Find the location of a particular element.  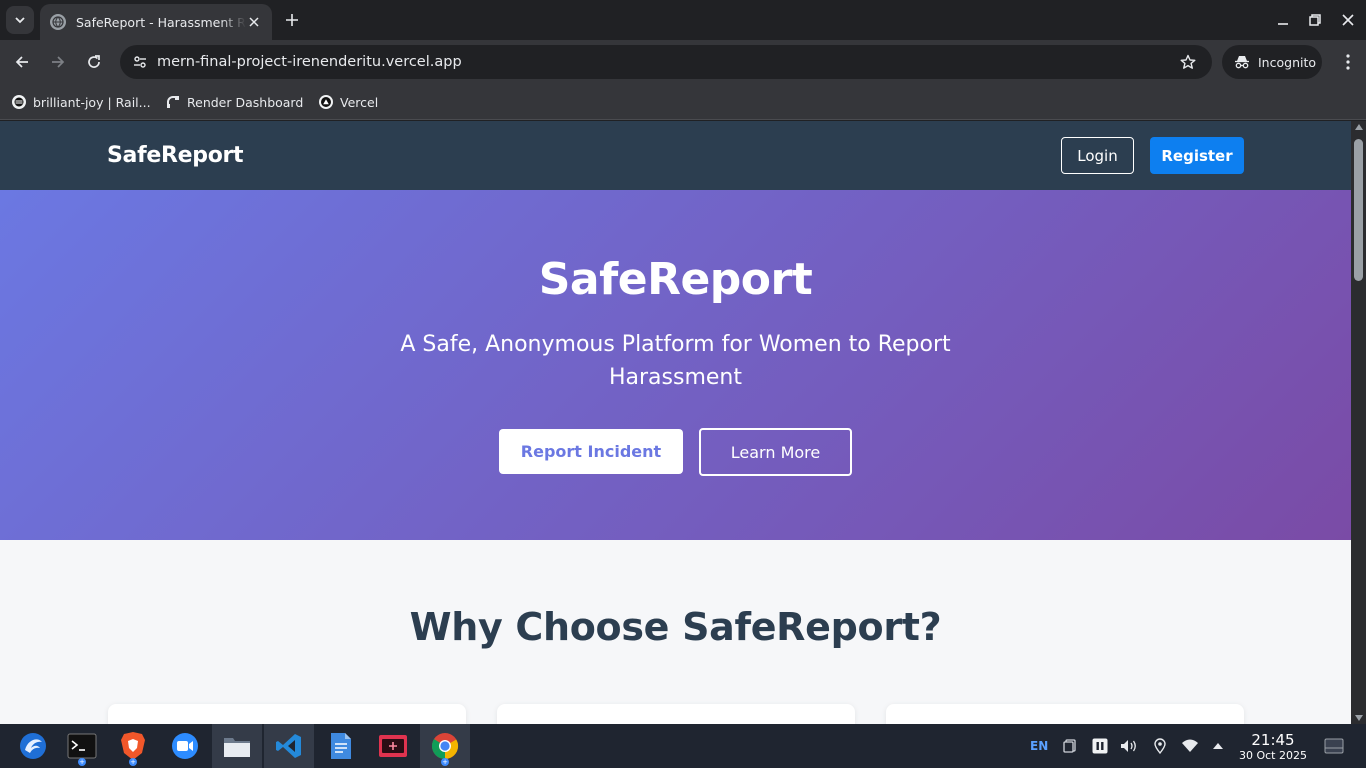

reload-button is located at coordinates (94, 62).